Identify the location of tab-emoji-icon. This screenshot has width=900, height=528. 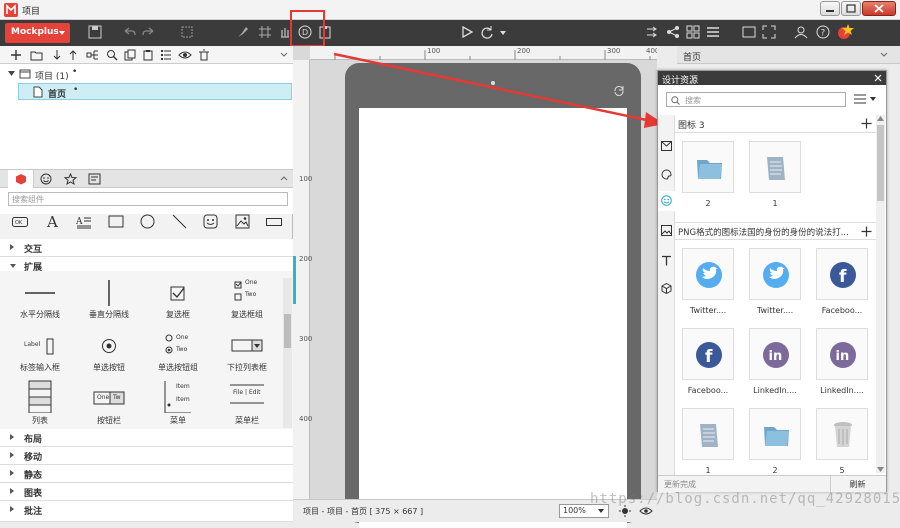
(46, 179).